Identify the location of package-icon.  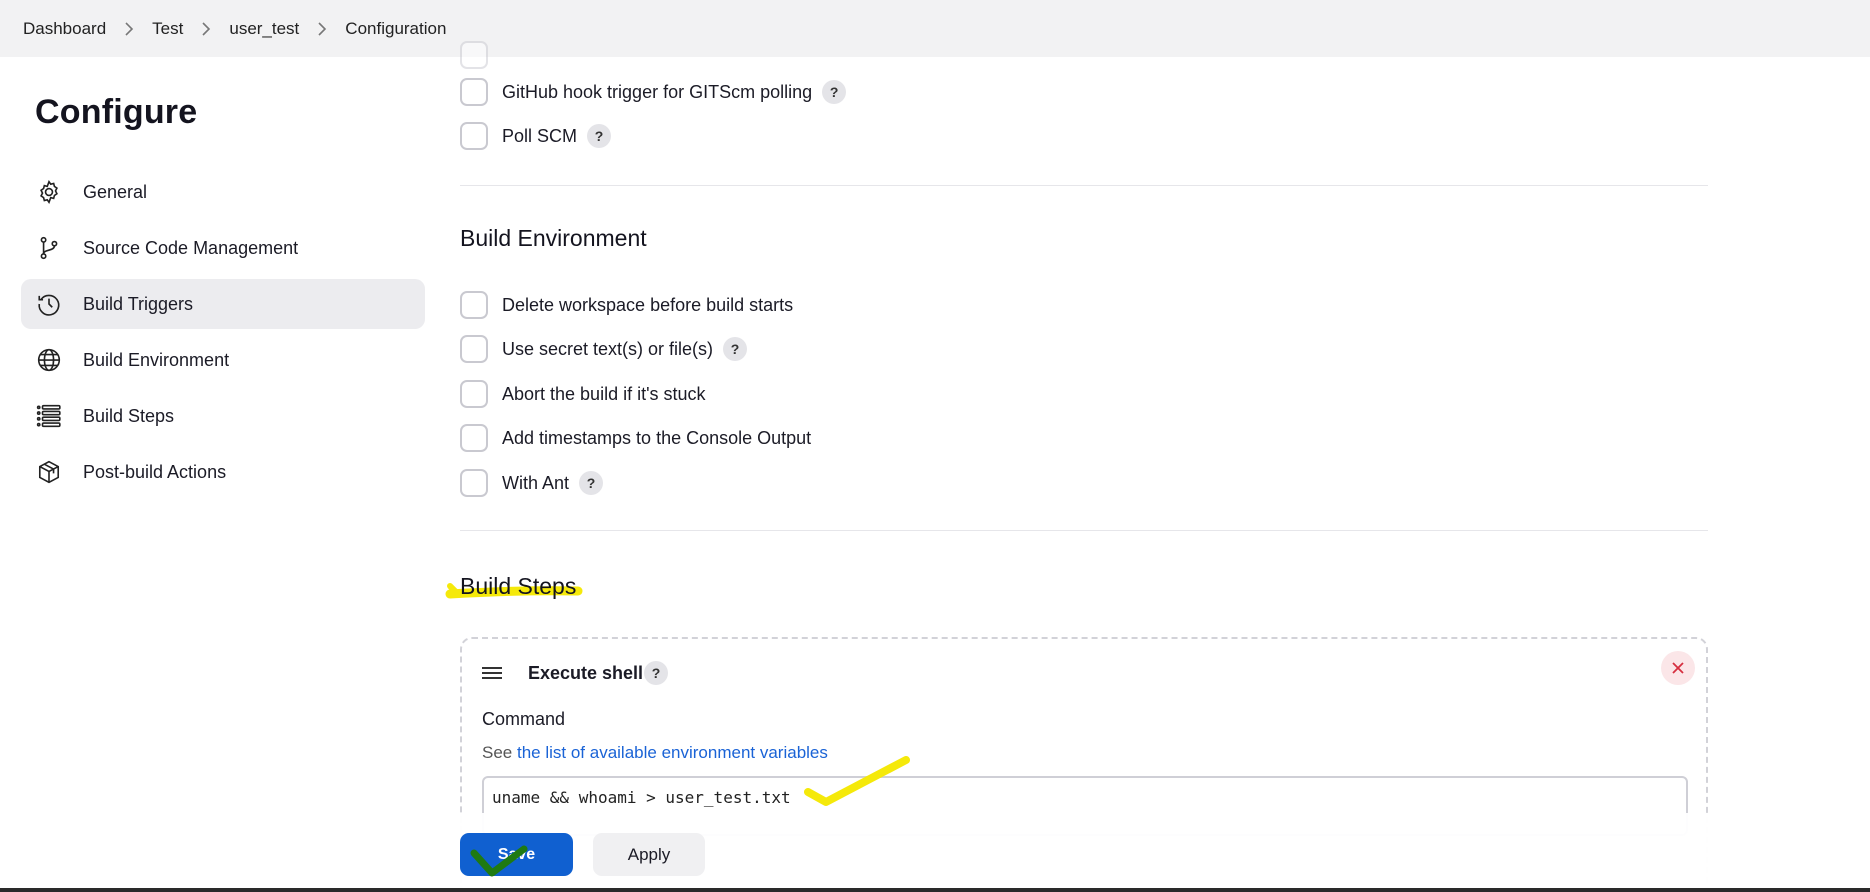
(49, 472).